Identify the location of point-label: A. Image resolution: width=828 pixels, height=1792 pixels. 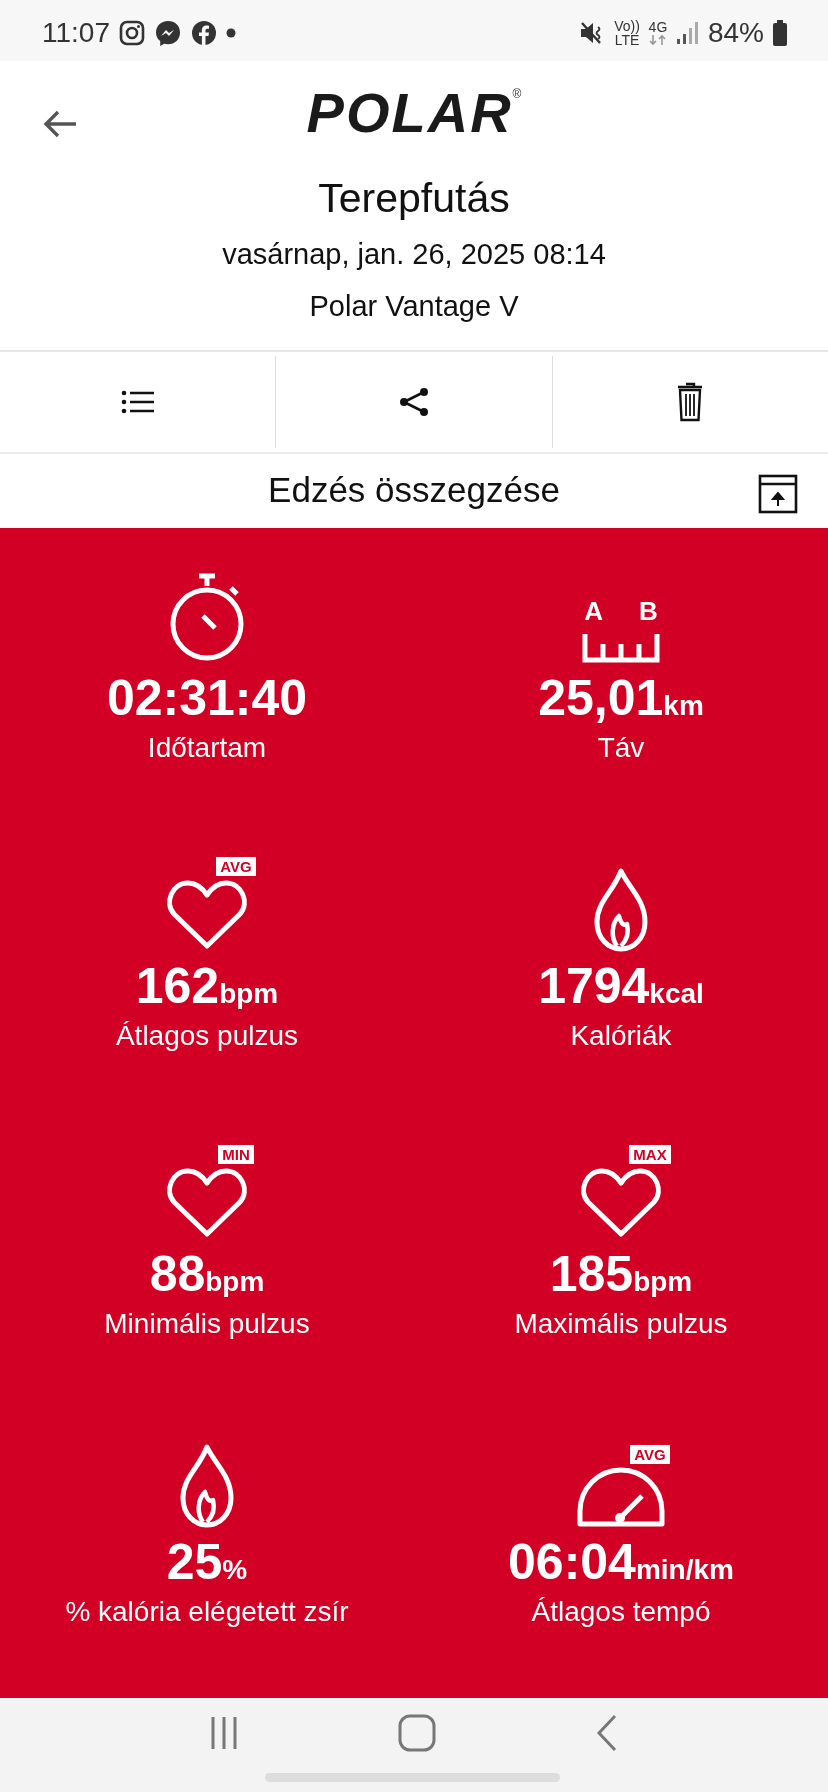
(593, 610).